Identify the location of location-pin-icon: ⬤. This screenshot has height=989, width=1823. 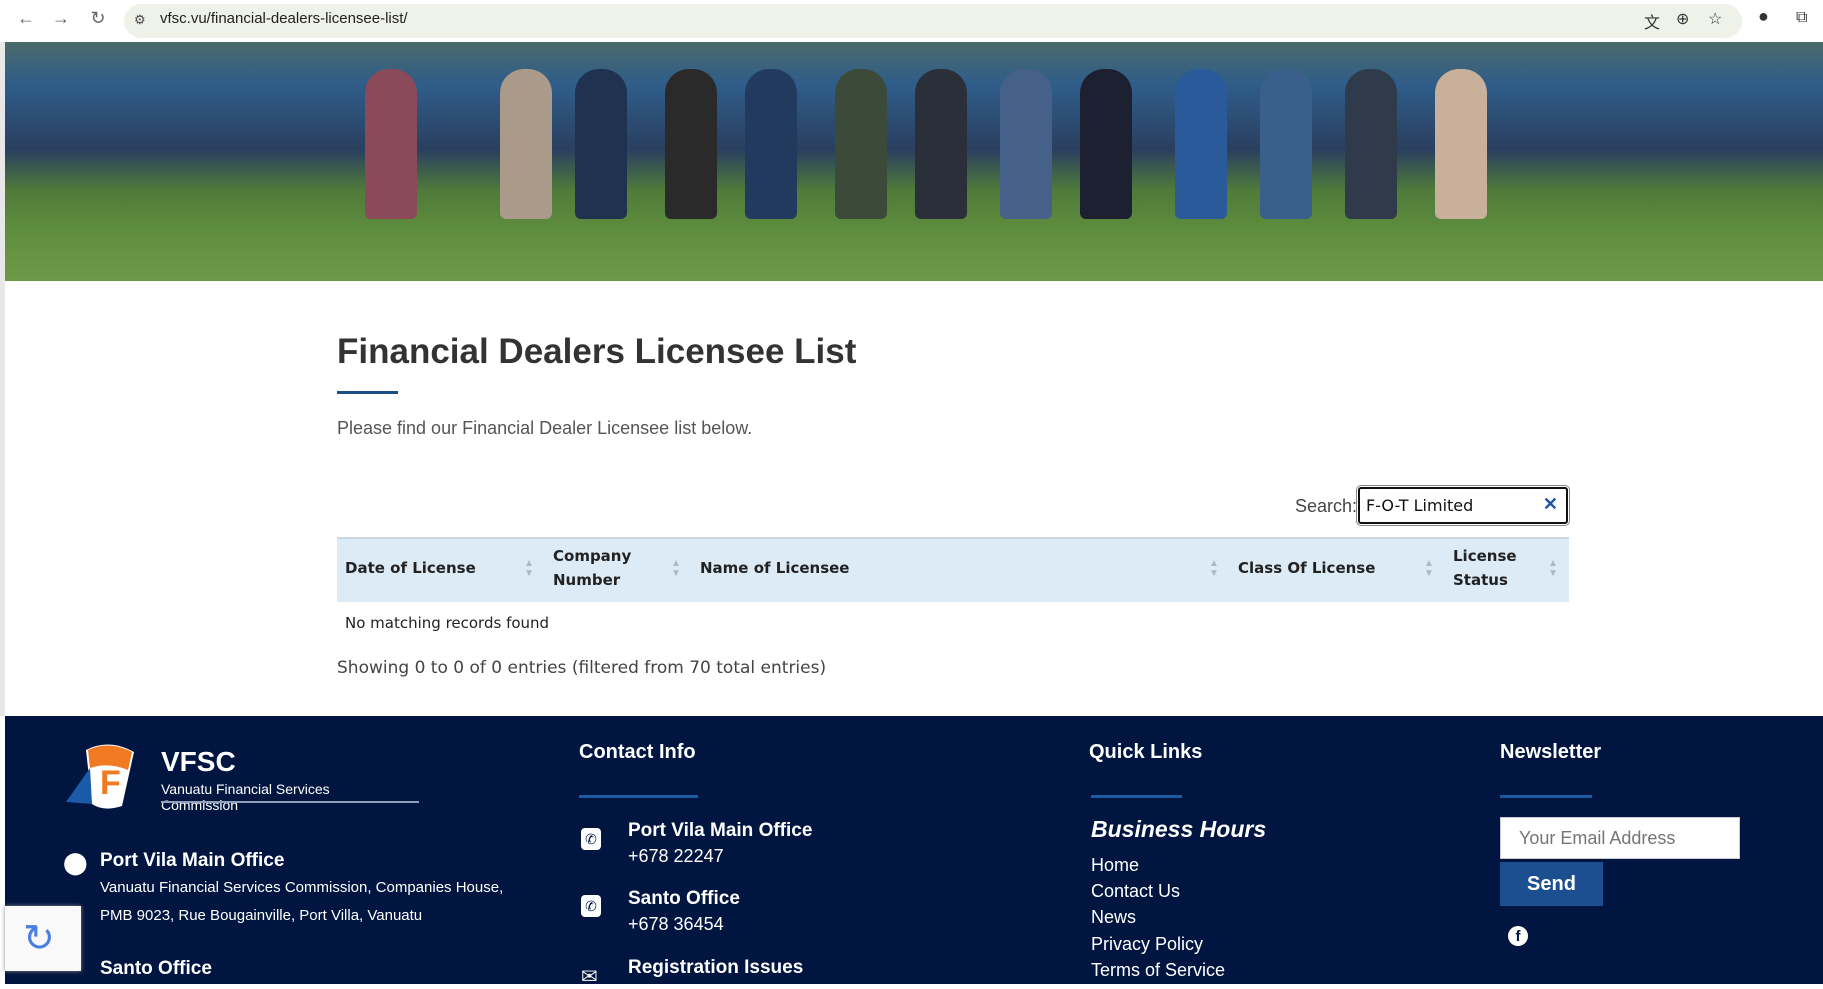
(75, 862).